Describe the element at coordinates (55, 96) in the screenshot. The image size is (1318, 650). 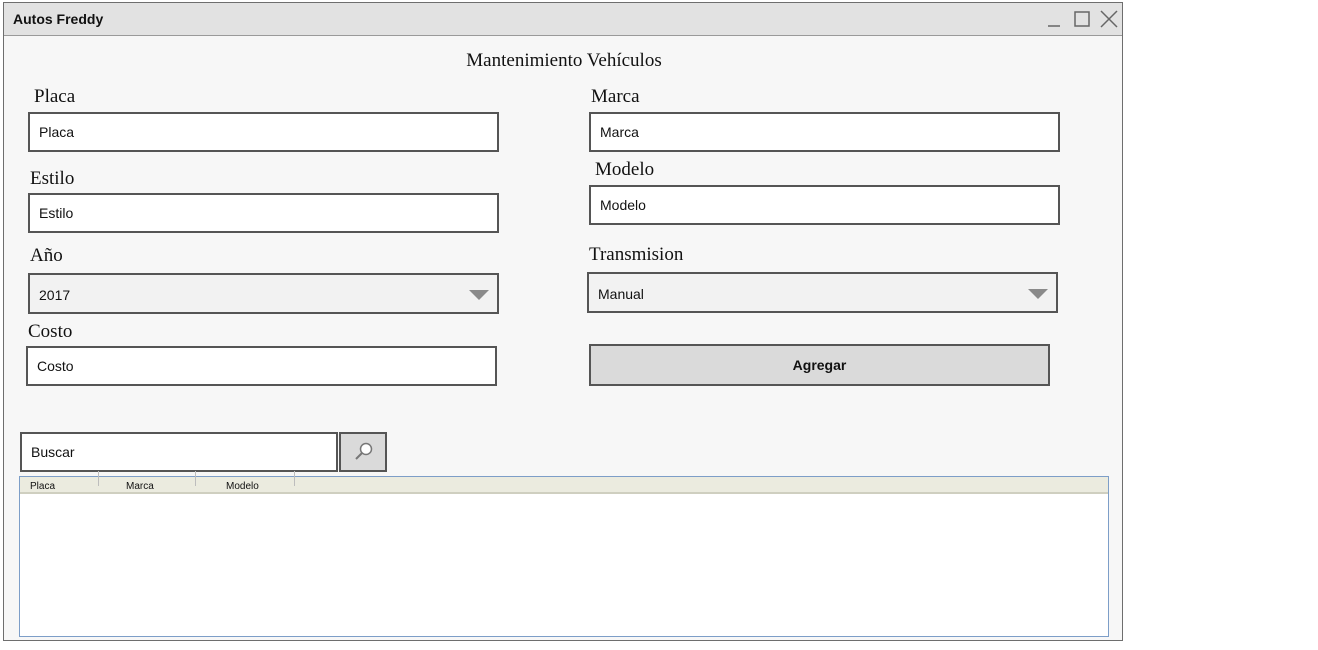
I see `placa-label: Placa` at that location.